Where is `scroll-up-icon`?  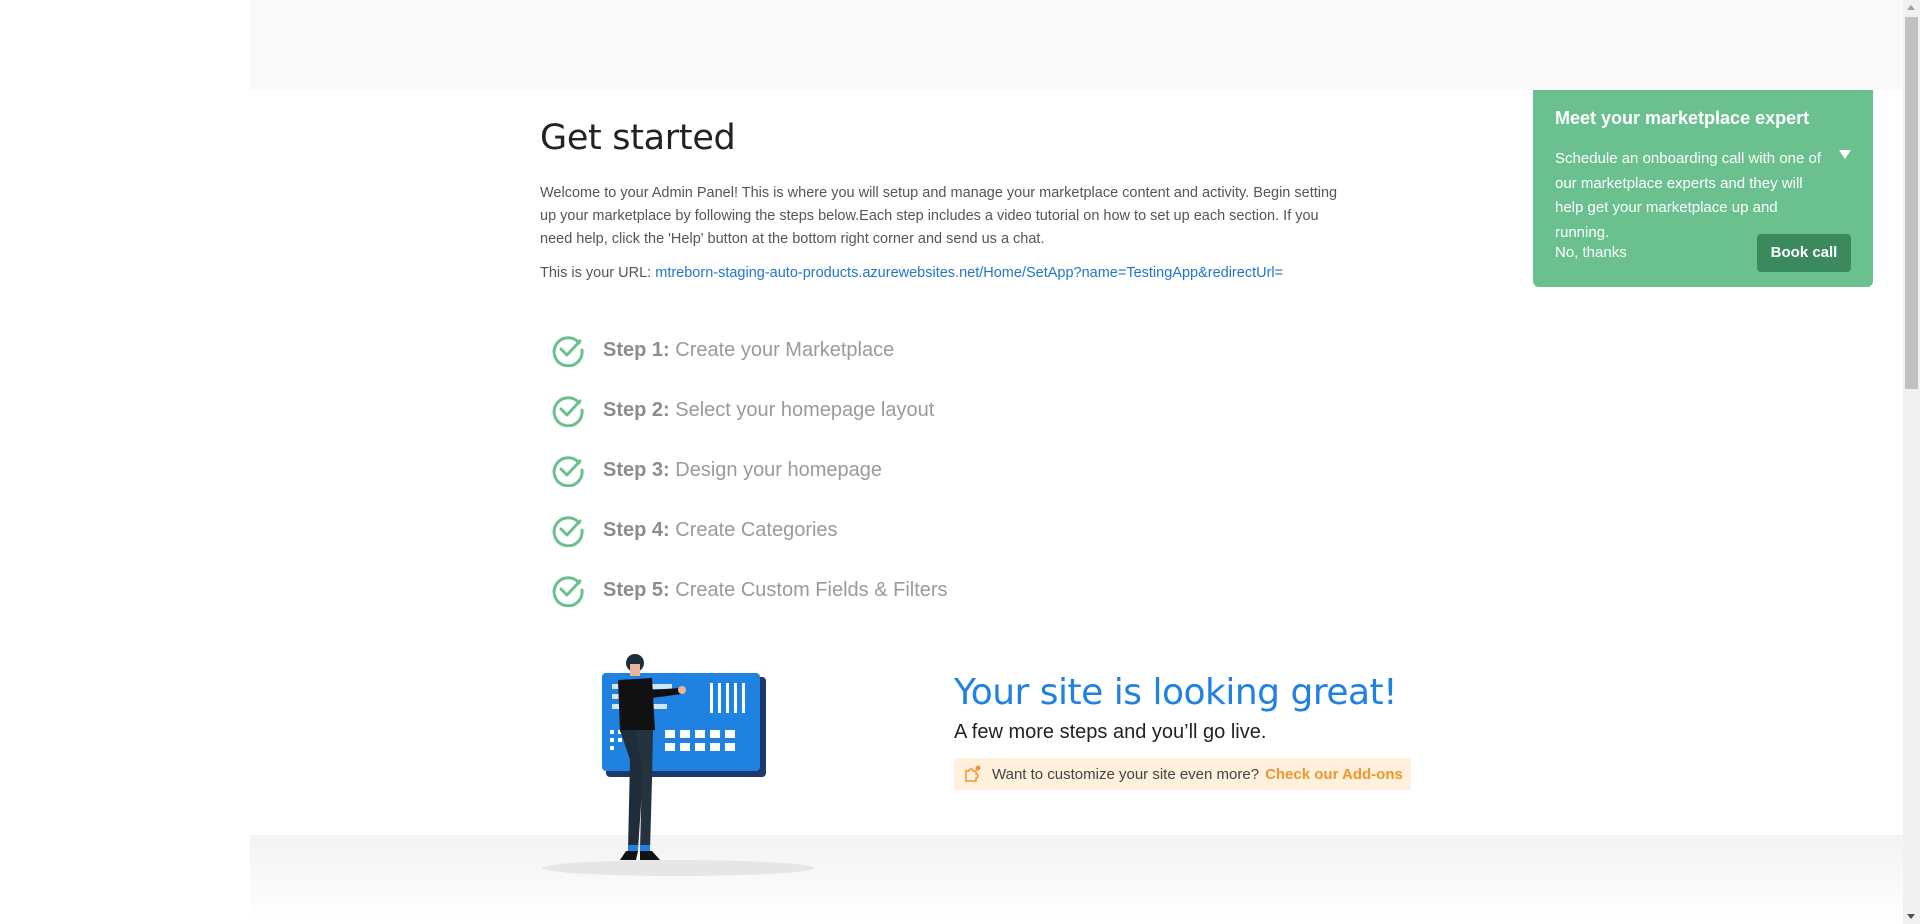
scroll-up-icon is located at coordinates (1911, 7).